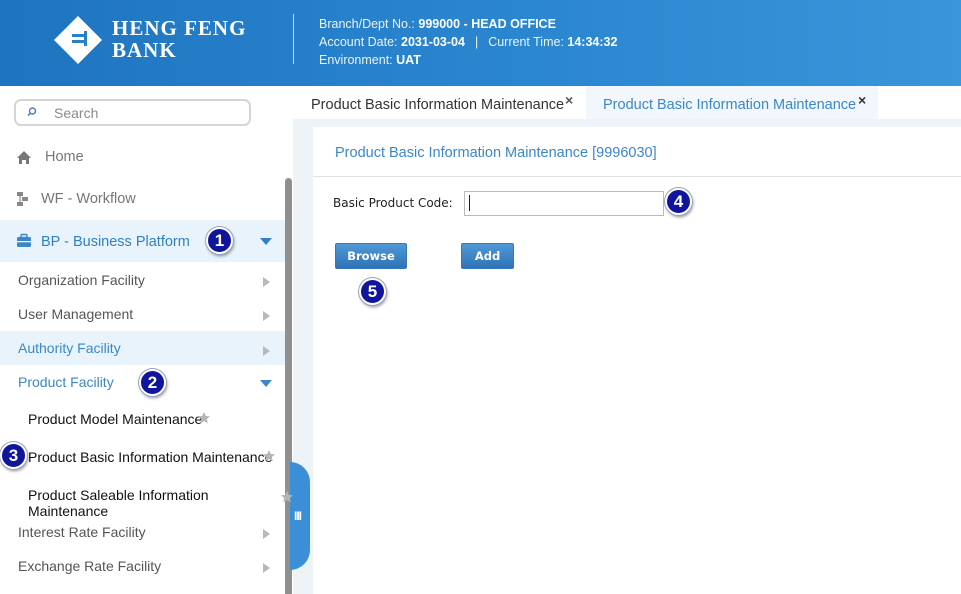 This screenshot has height=594, width=961. I want to click on main-top-strip, so click(637, 123).